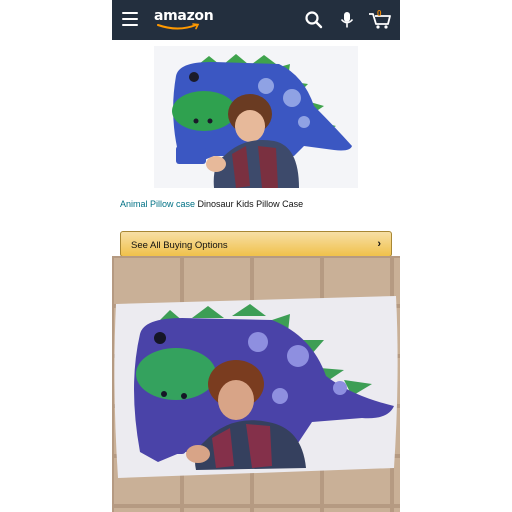 The height and width of the screenshot is (512, 512). I want to click on menu-icon, so click(130, 19).